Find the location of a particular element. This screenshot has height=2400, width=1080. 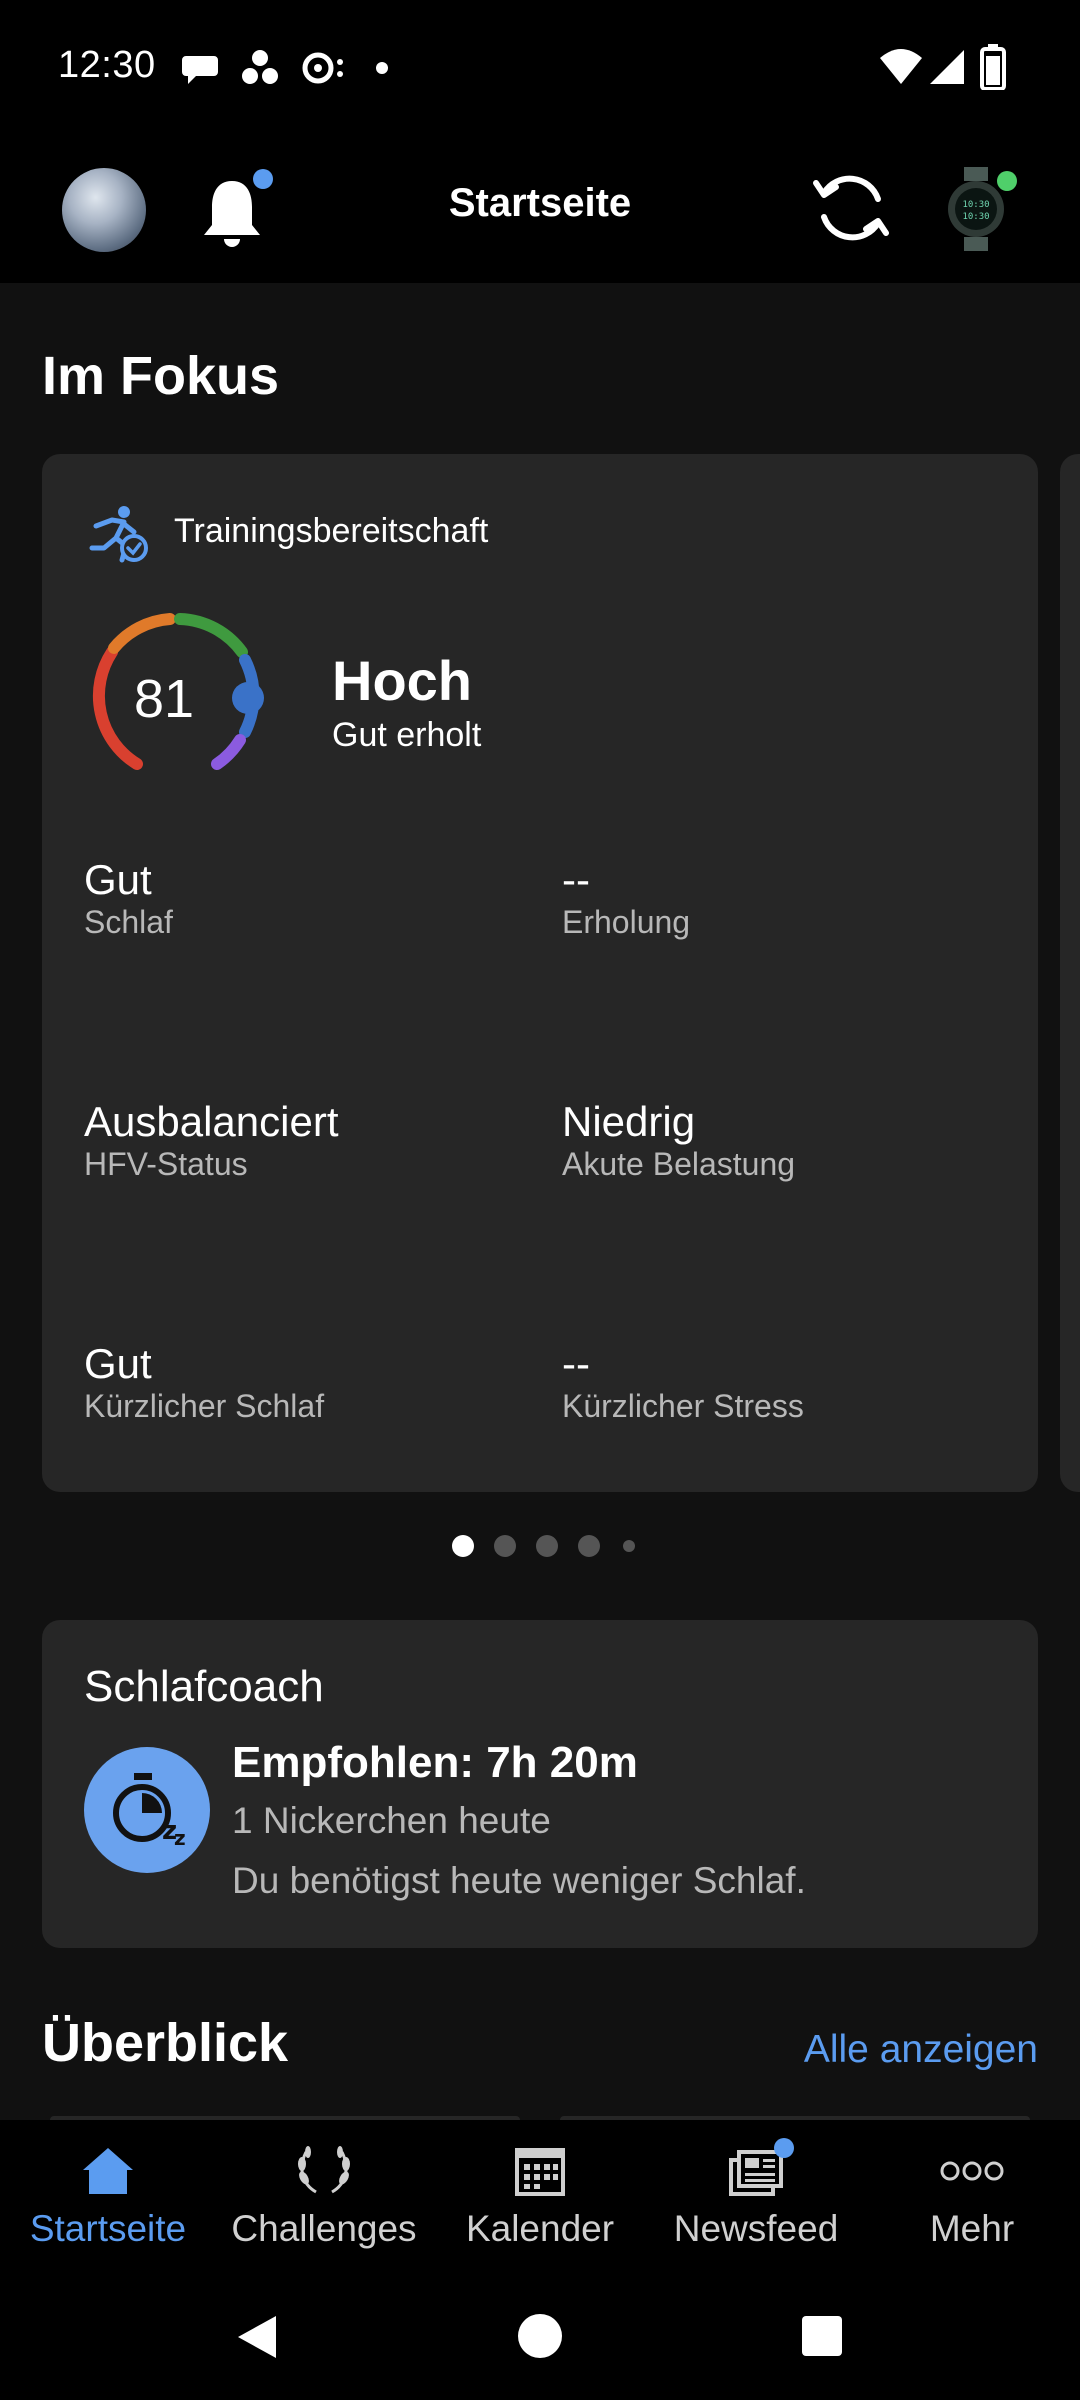

nav-item-newsfeed: Newsfeed is located at coordinates (756, 2195).